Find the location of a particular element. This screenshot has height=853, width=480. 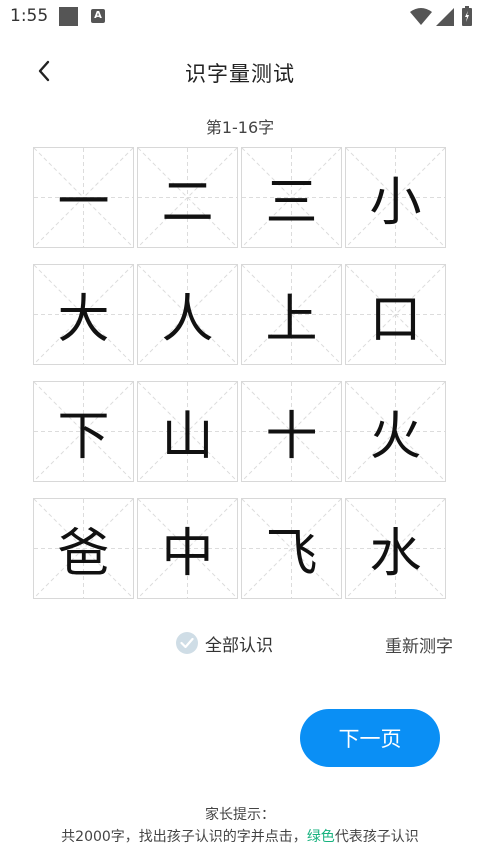

char-cell: 下 is located at coordinates (83, 431).